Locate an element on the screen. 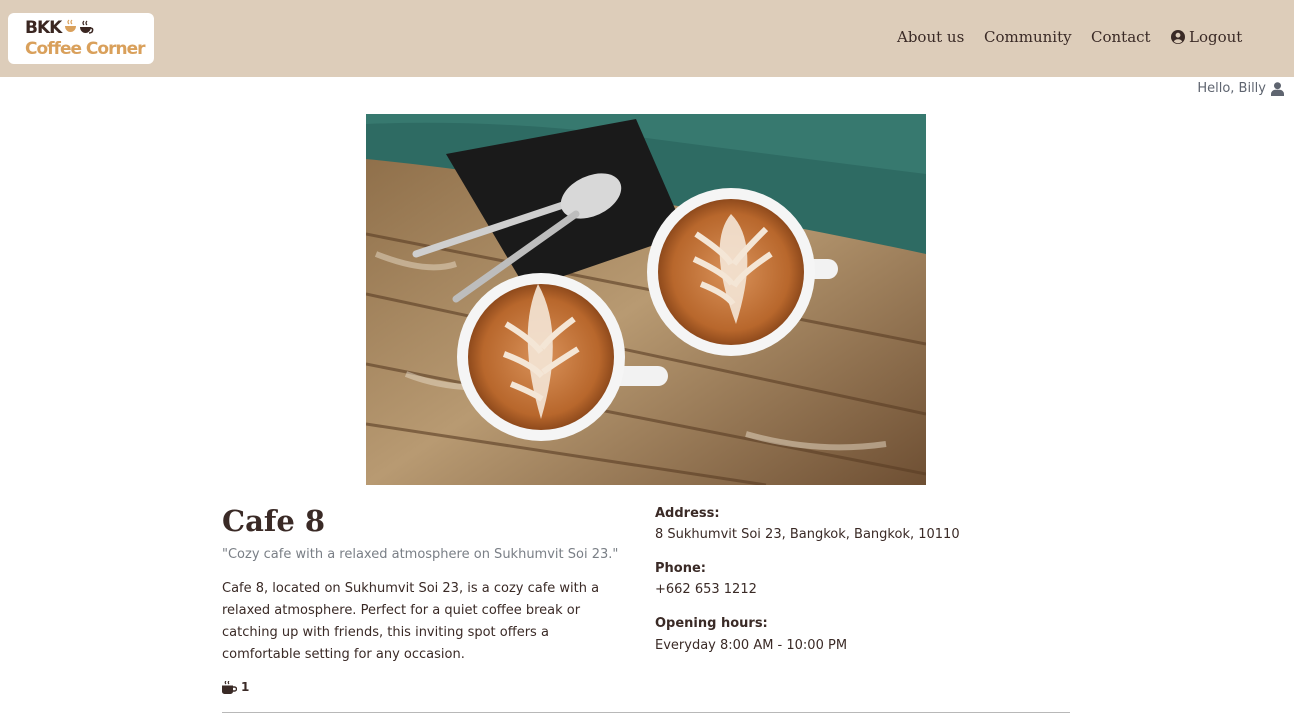 Image resolution: width=1294 pixels, height=724 pixels. main-nav: About us Community Contact Logout is located at coordinates (647, 38).